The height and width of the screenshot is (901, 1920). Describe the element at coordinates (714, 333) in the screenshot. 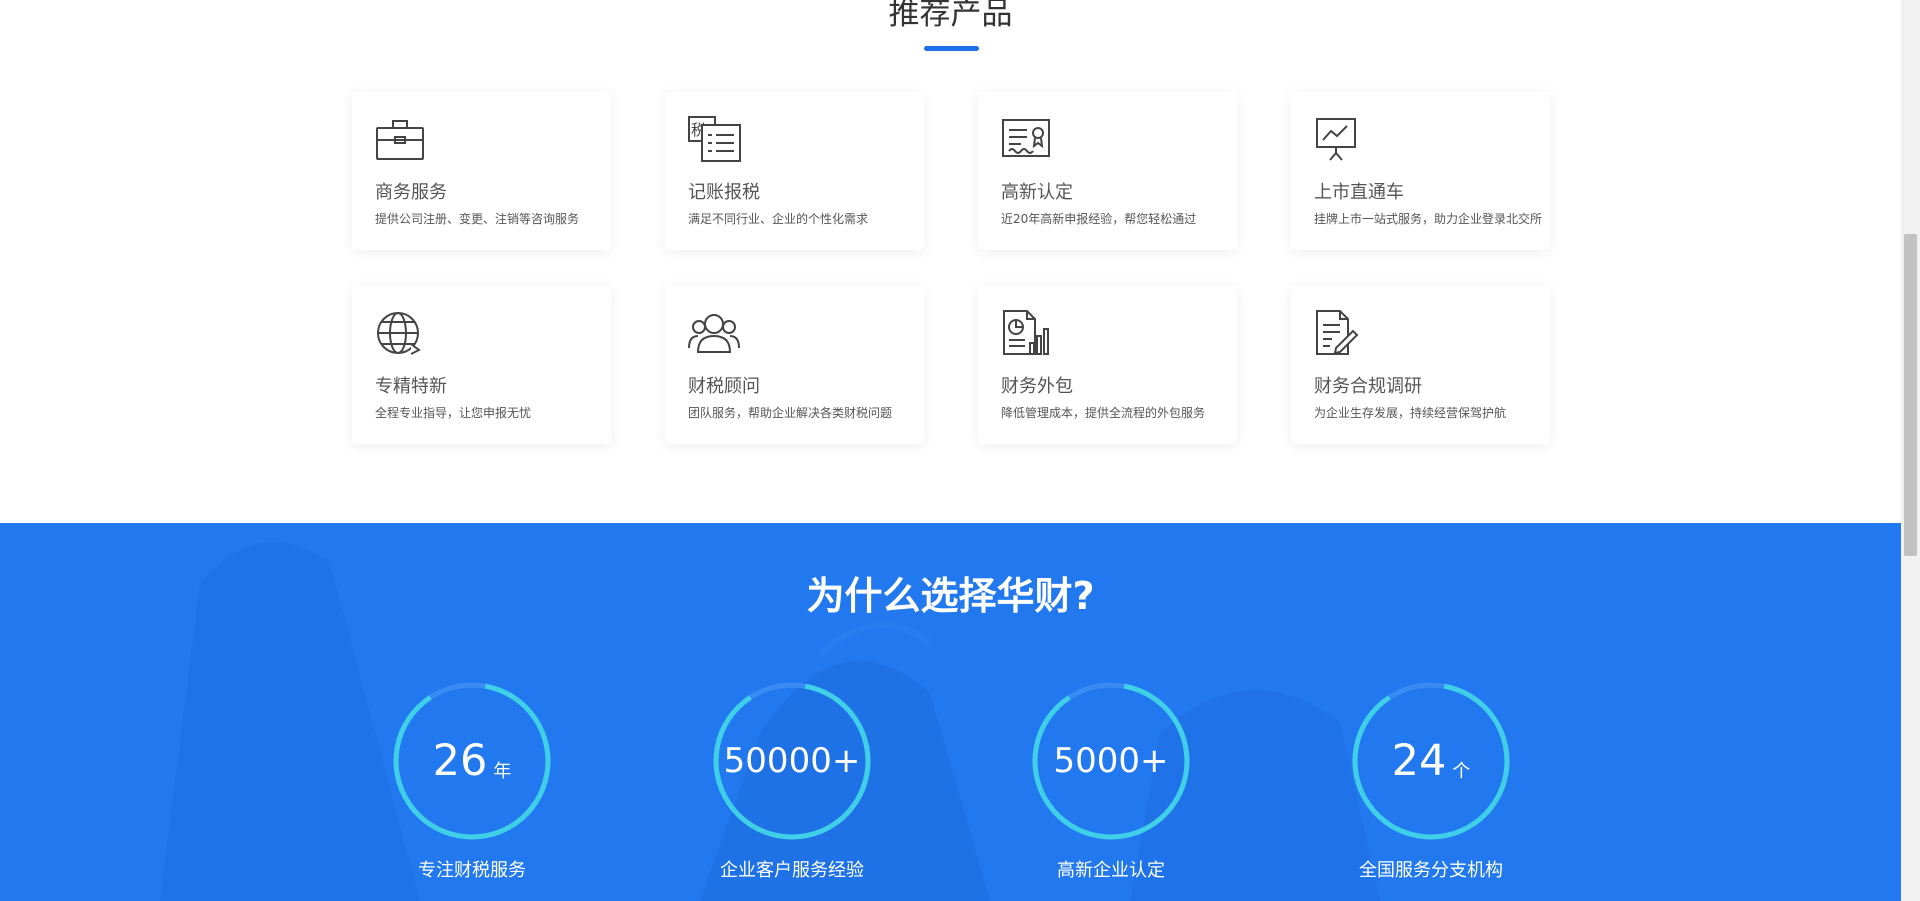

I see `users-icon` at that location.